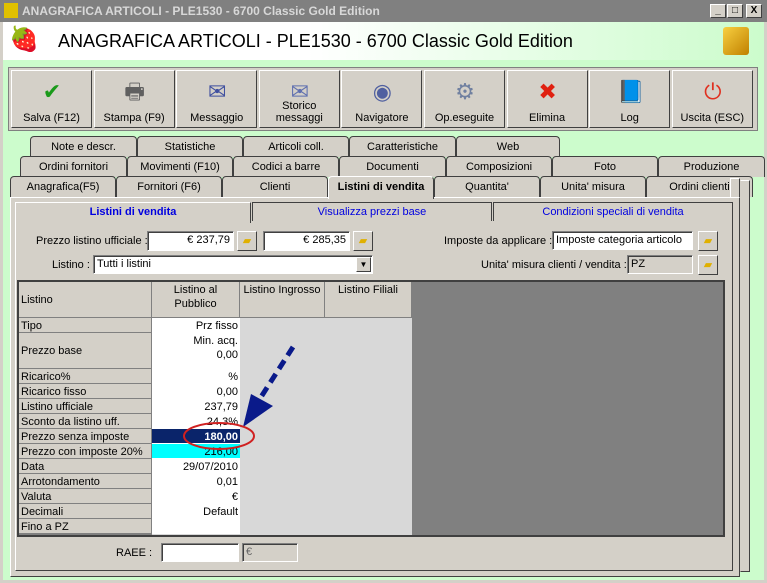 The width and height of the screenshot is (767, 583). What do you see at coordinates (593, 186) in the screenshot?
I see `tab-unita-misura: Unita' misura` at bounding box center [593, 186].